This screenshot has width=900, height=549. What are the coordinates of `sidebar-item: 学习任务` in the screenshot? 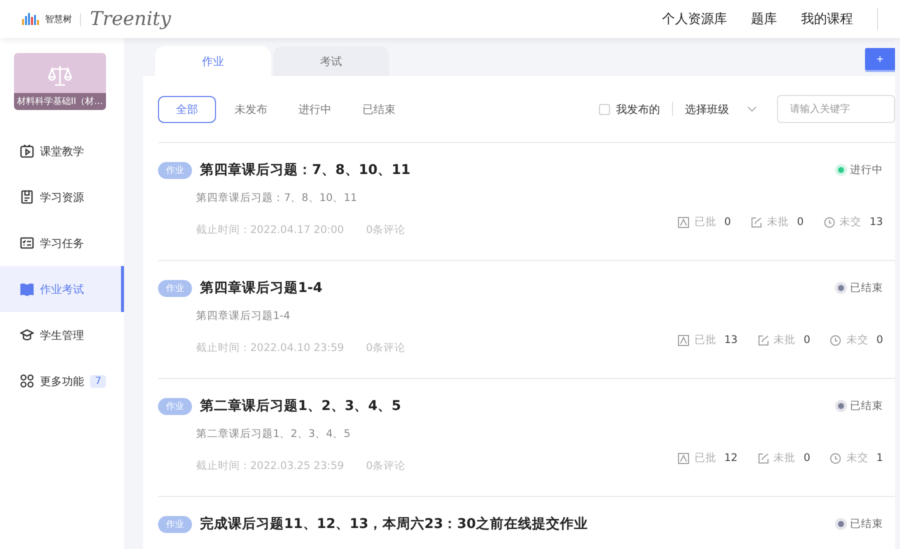 It's located at (62, 243).